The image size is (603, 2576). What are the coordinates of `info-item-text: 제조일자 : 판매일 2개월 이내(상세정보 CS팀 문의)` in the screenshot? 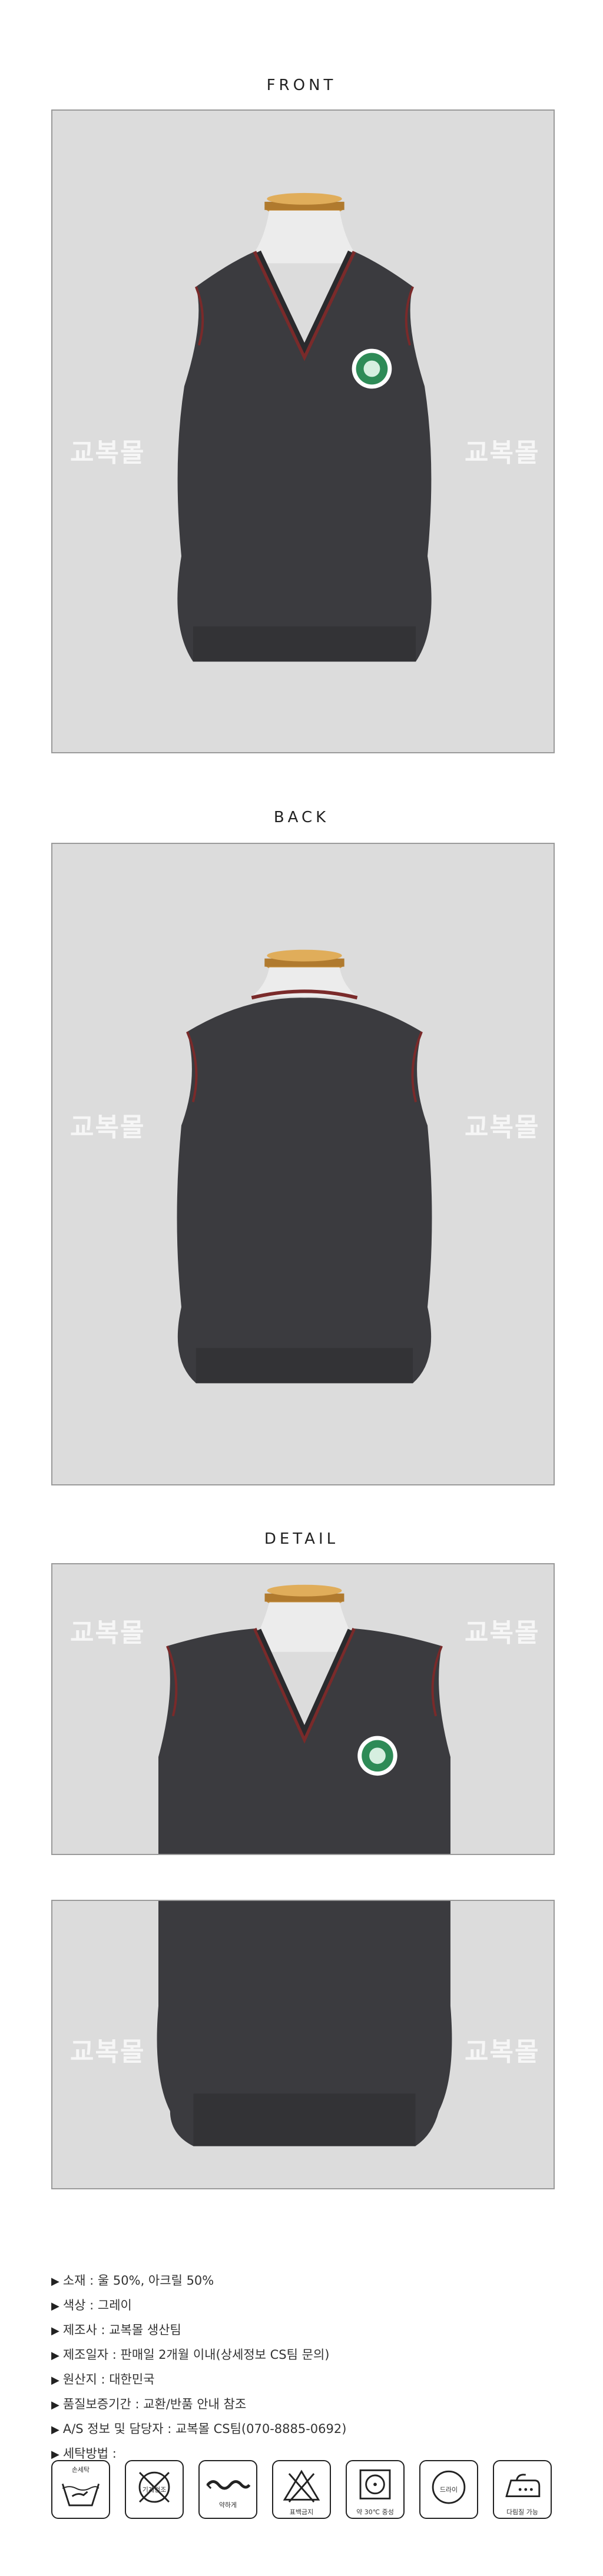 It's located at (196, 2355).